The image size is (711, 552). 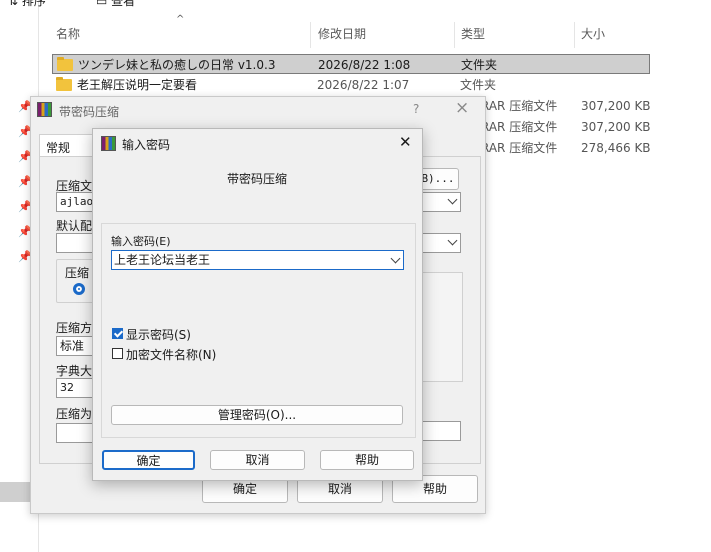 I want to click on format-label: 压缩, so click(x=77, y=273).